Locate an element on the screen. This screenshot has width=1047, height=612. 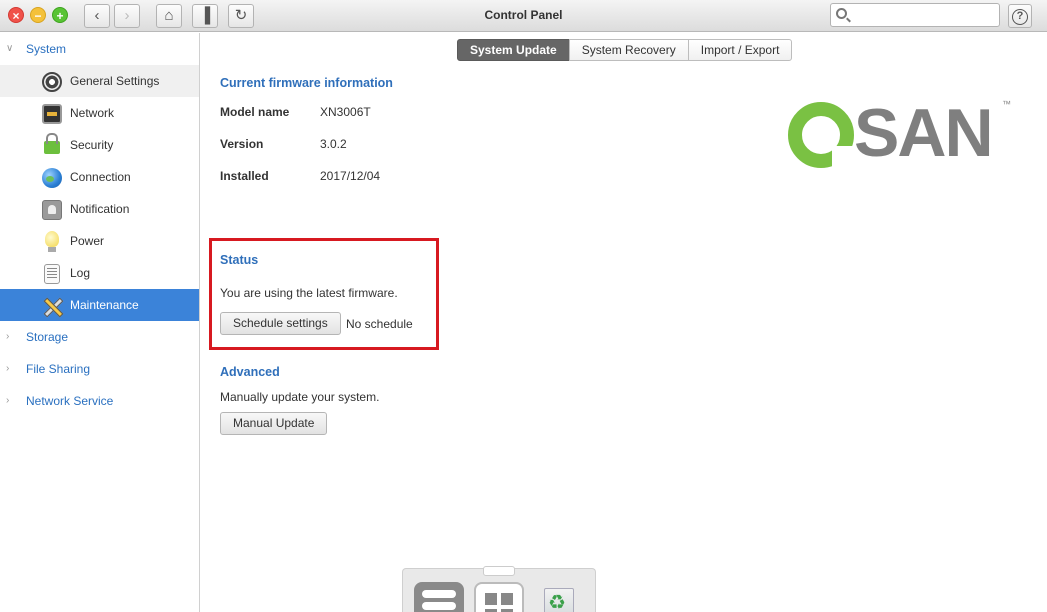
sidebar-group-label: System is located at coordinates (46, 49).